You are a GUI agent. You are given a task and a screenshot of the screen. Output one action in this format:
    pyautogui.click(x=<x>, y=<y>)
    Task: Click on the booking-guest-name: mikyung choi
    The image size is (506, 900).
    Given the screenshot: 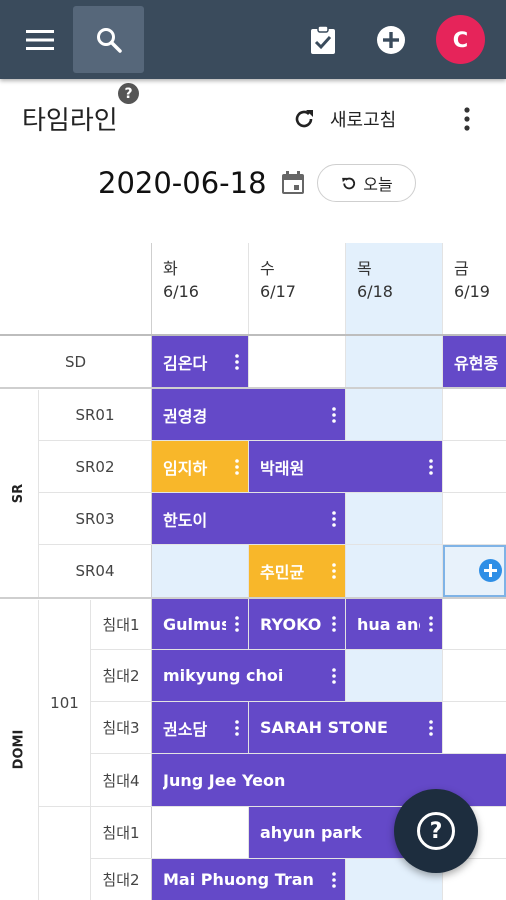 What is the action you would take?
    pyautogui.click(x=223, y=675)
    